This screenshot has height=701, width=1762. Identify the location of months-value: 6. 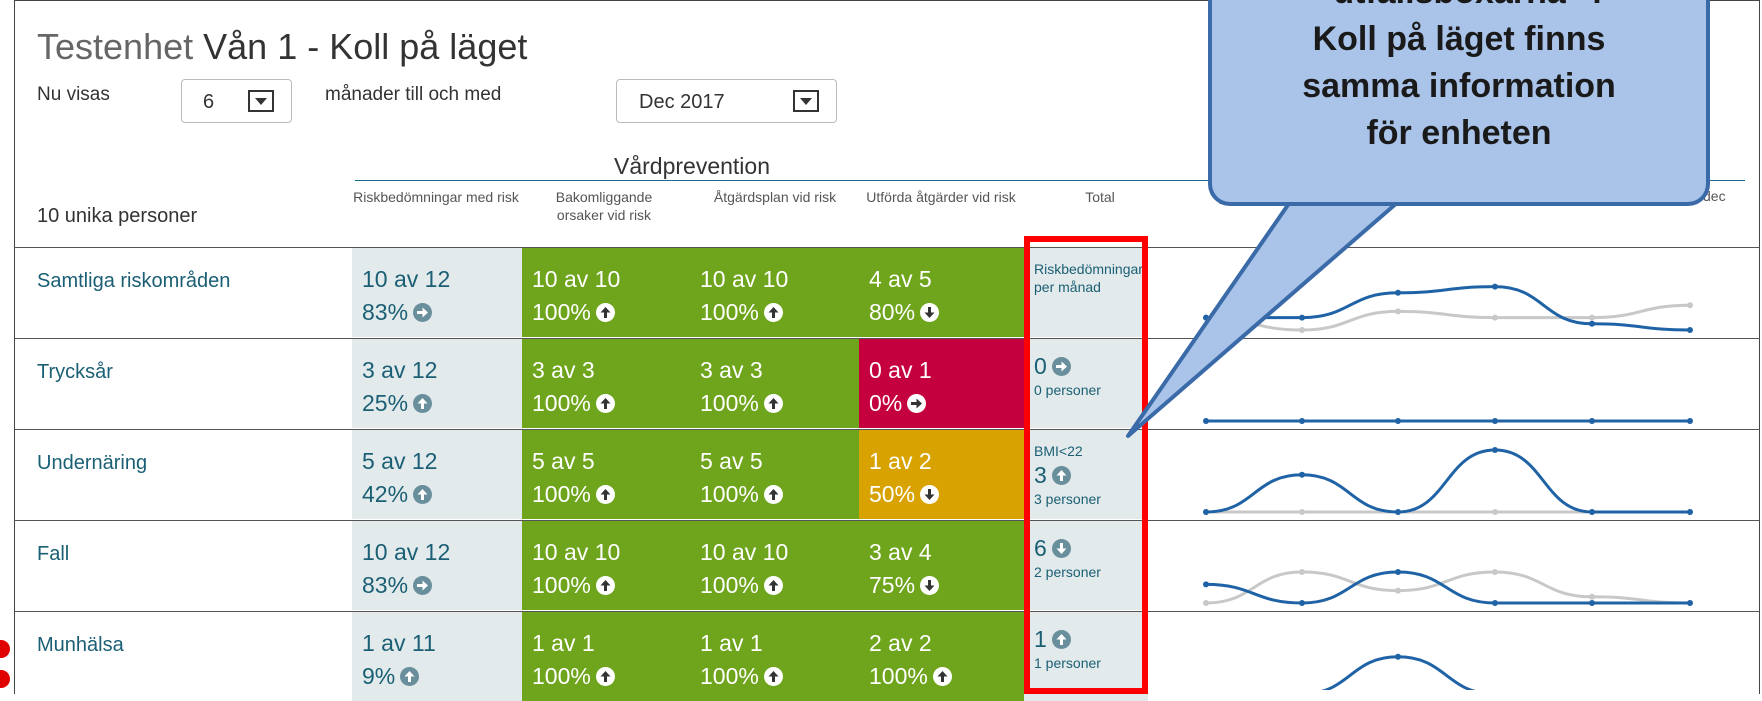
(209, 102).